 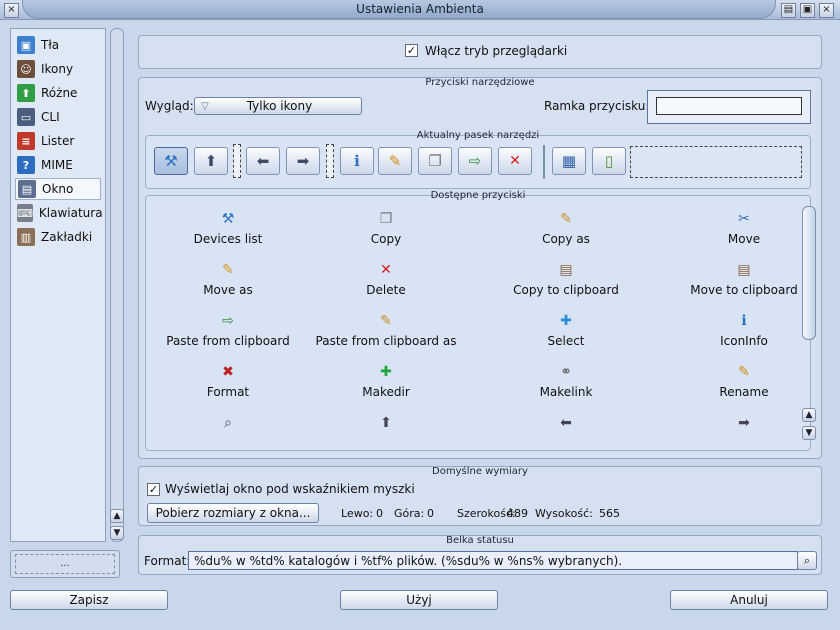 I want to click on makedir-icon: ✚, so click(x=386, y=372).